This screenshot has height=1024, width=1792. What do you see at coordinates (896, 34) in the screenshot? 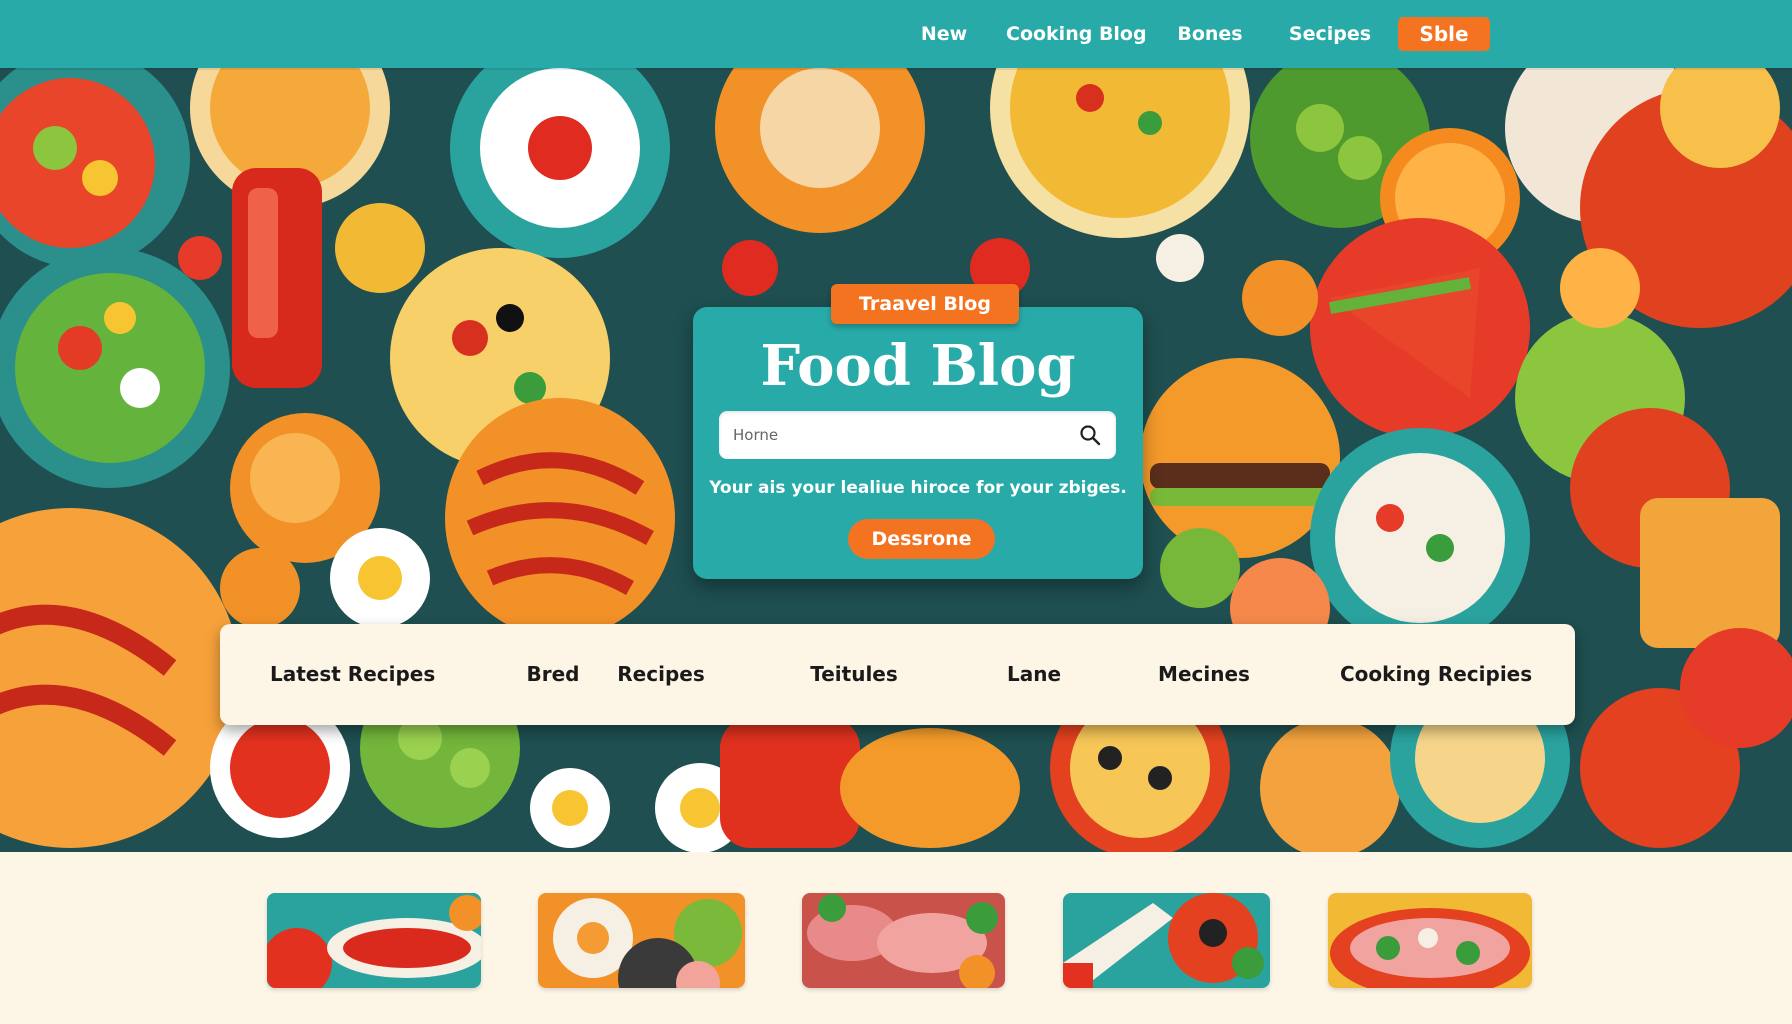
I see `top-navigation-bar: New Cooking Blog Bones Secipes Sble` at bounding box center [896, 34].